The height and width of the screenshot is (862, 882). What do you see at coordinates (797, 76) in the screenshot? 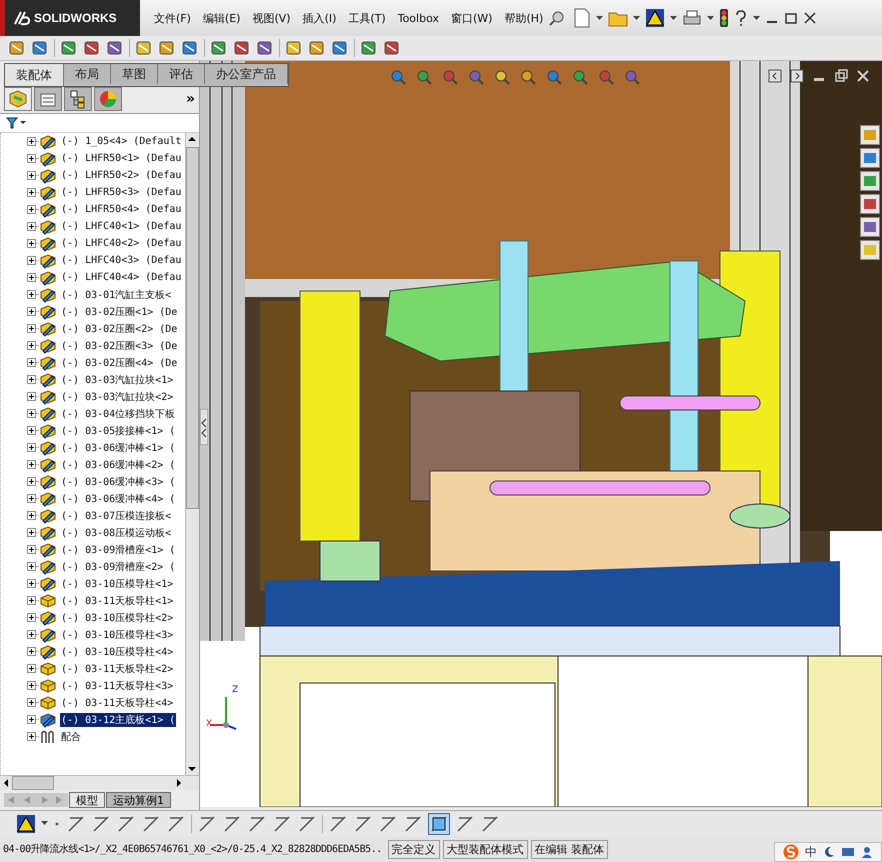
I see `tile-right-icon` at bounding box center [797, 76].